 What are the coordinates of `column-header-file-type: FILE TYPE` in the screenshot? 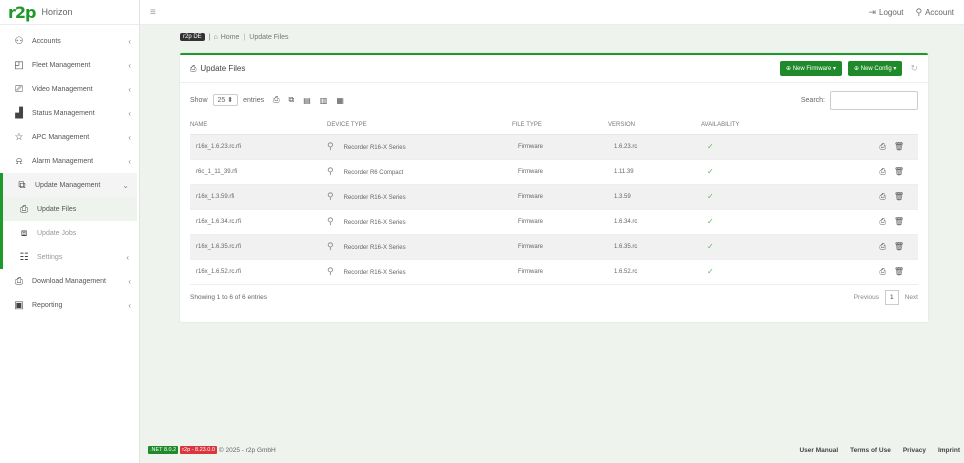 It's located at (560, 126).